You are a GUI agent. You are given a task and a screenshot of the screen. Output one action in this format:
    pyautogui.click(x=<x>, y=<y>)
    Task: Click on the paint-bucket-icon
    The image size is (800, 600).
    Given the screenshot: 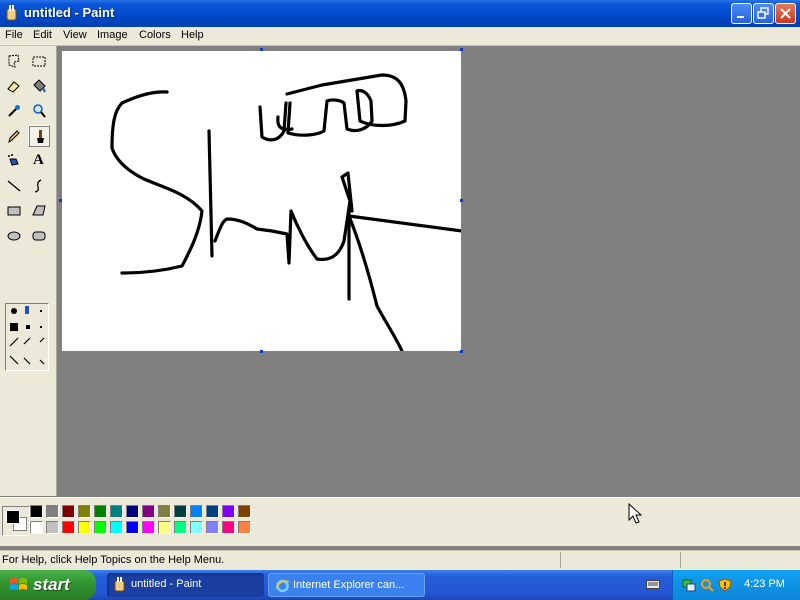 What is the action you would take?
    pyautogui.click(x=39, y=86)
    